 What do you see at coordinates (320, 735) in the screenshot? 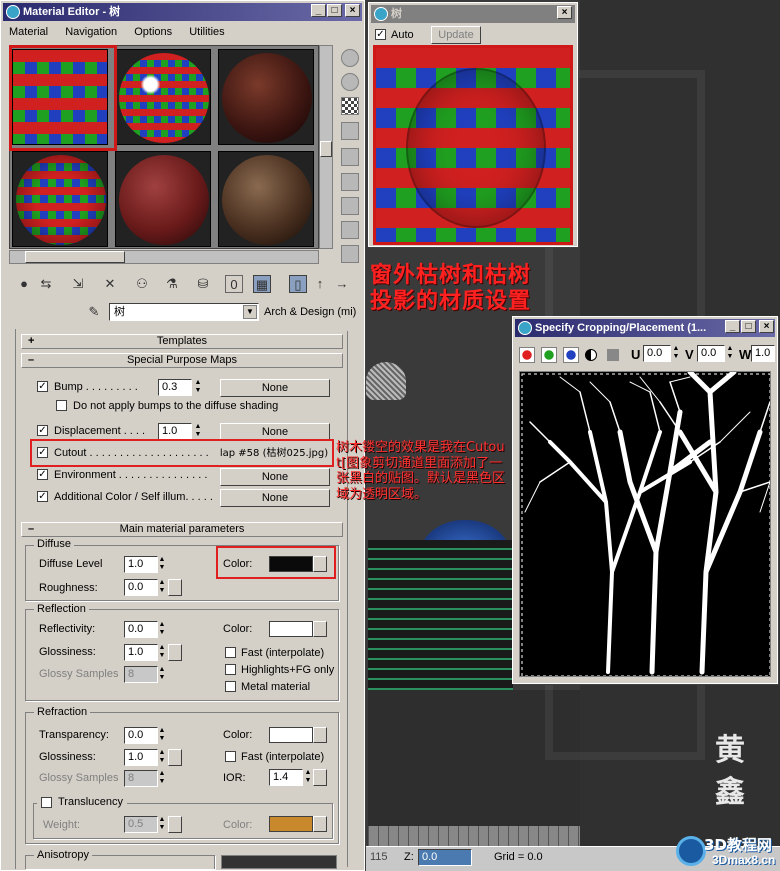
I see `refr-color-map-button` at bounding box center [320, 735].